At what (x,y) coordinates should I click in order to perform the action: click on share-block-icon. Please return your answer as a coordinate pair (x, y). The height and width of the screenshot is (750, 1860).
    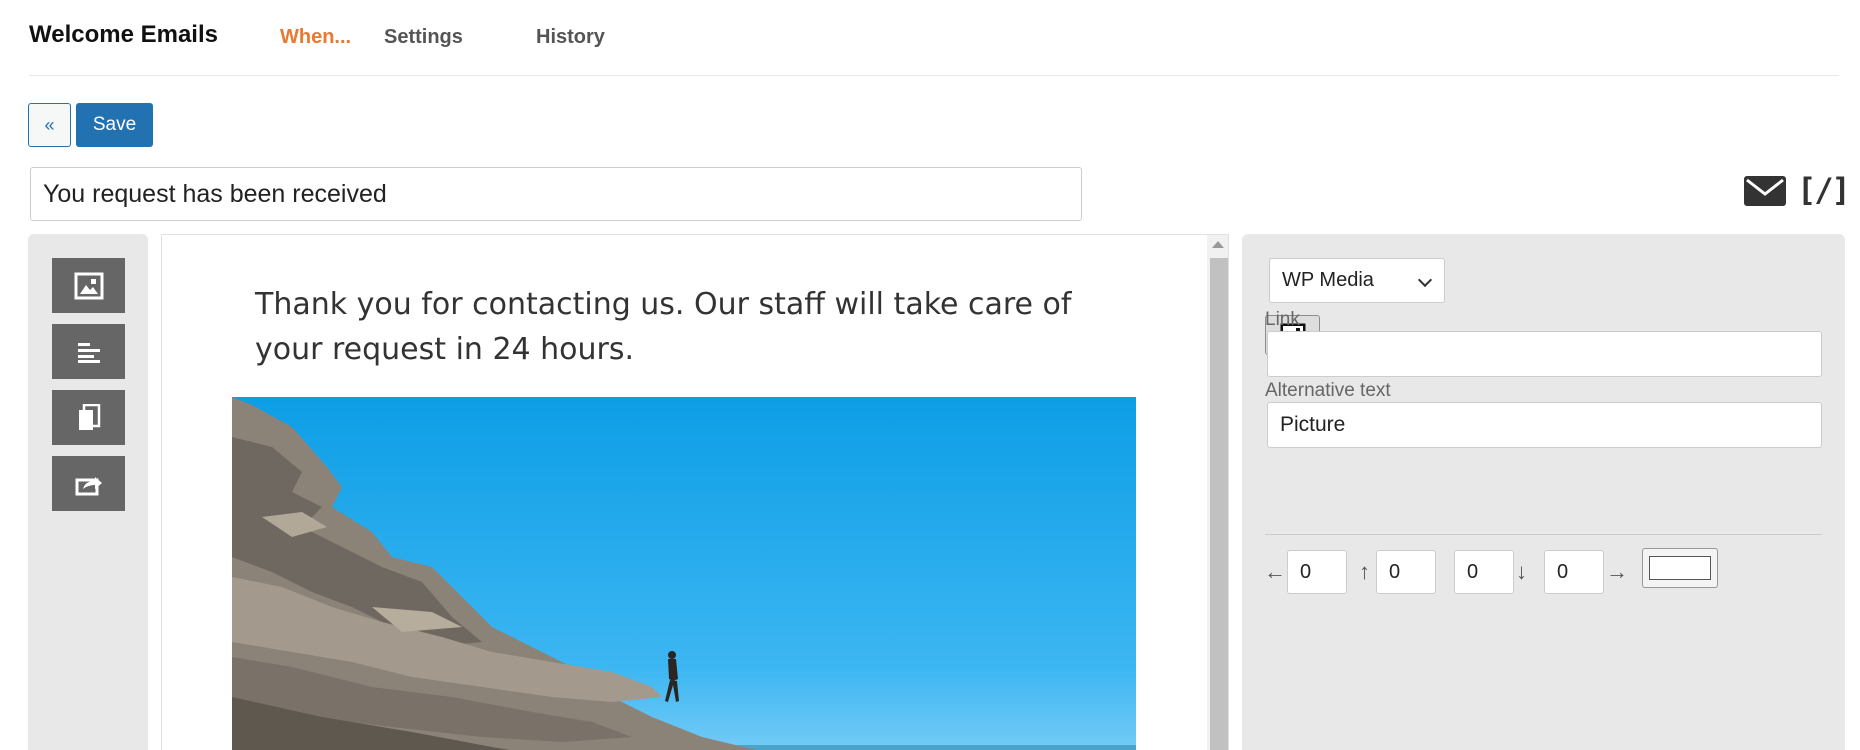
    Looking at the image, I should click on (88, 483).